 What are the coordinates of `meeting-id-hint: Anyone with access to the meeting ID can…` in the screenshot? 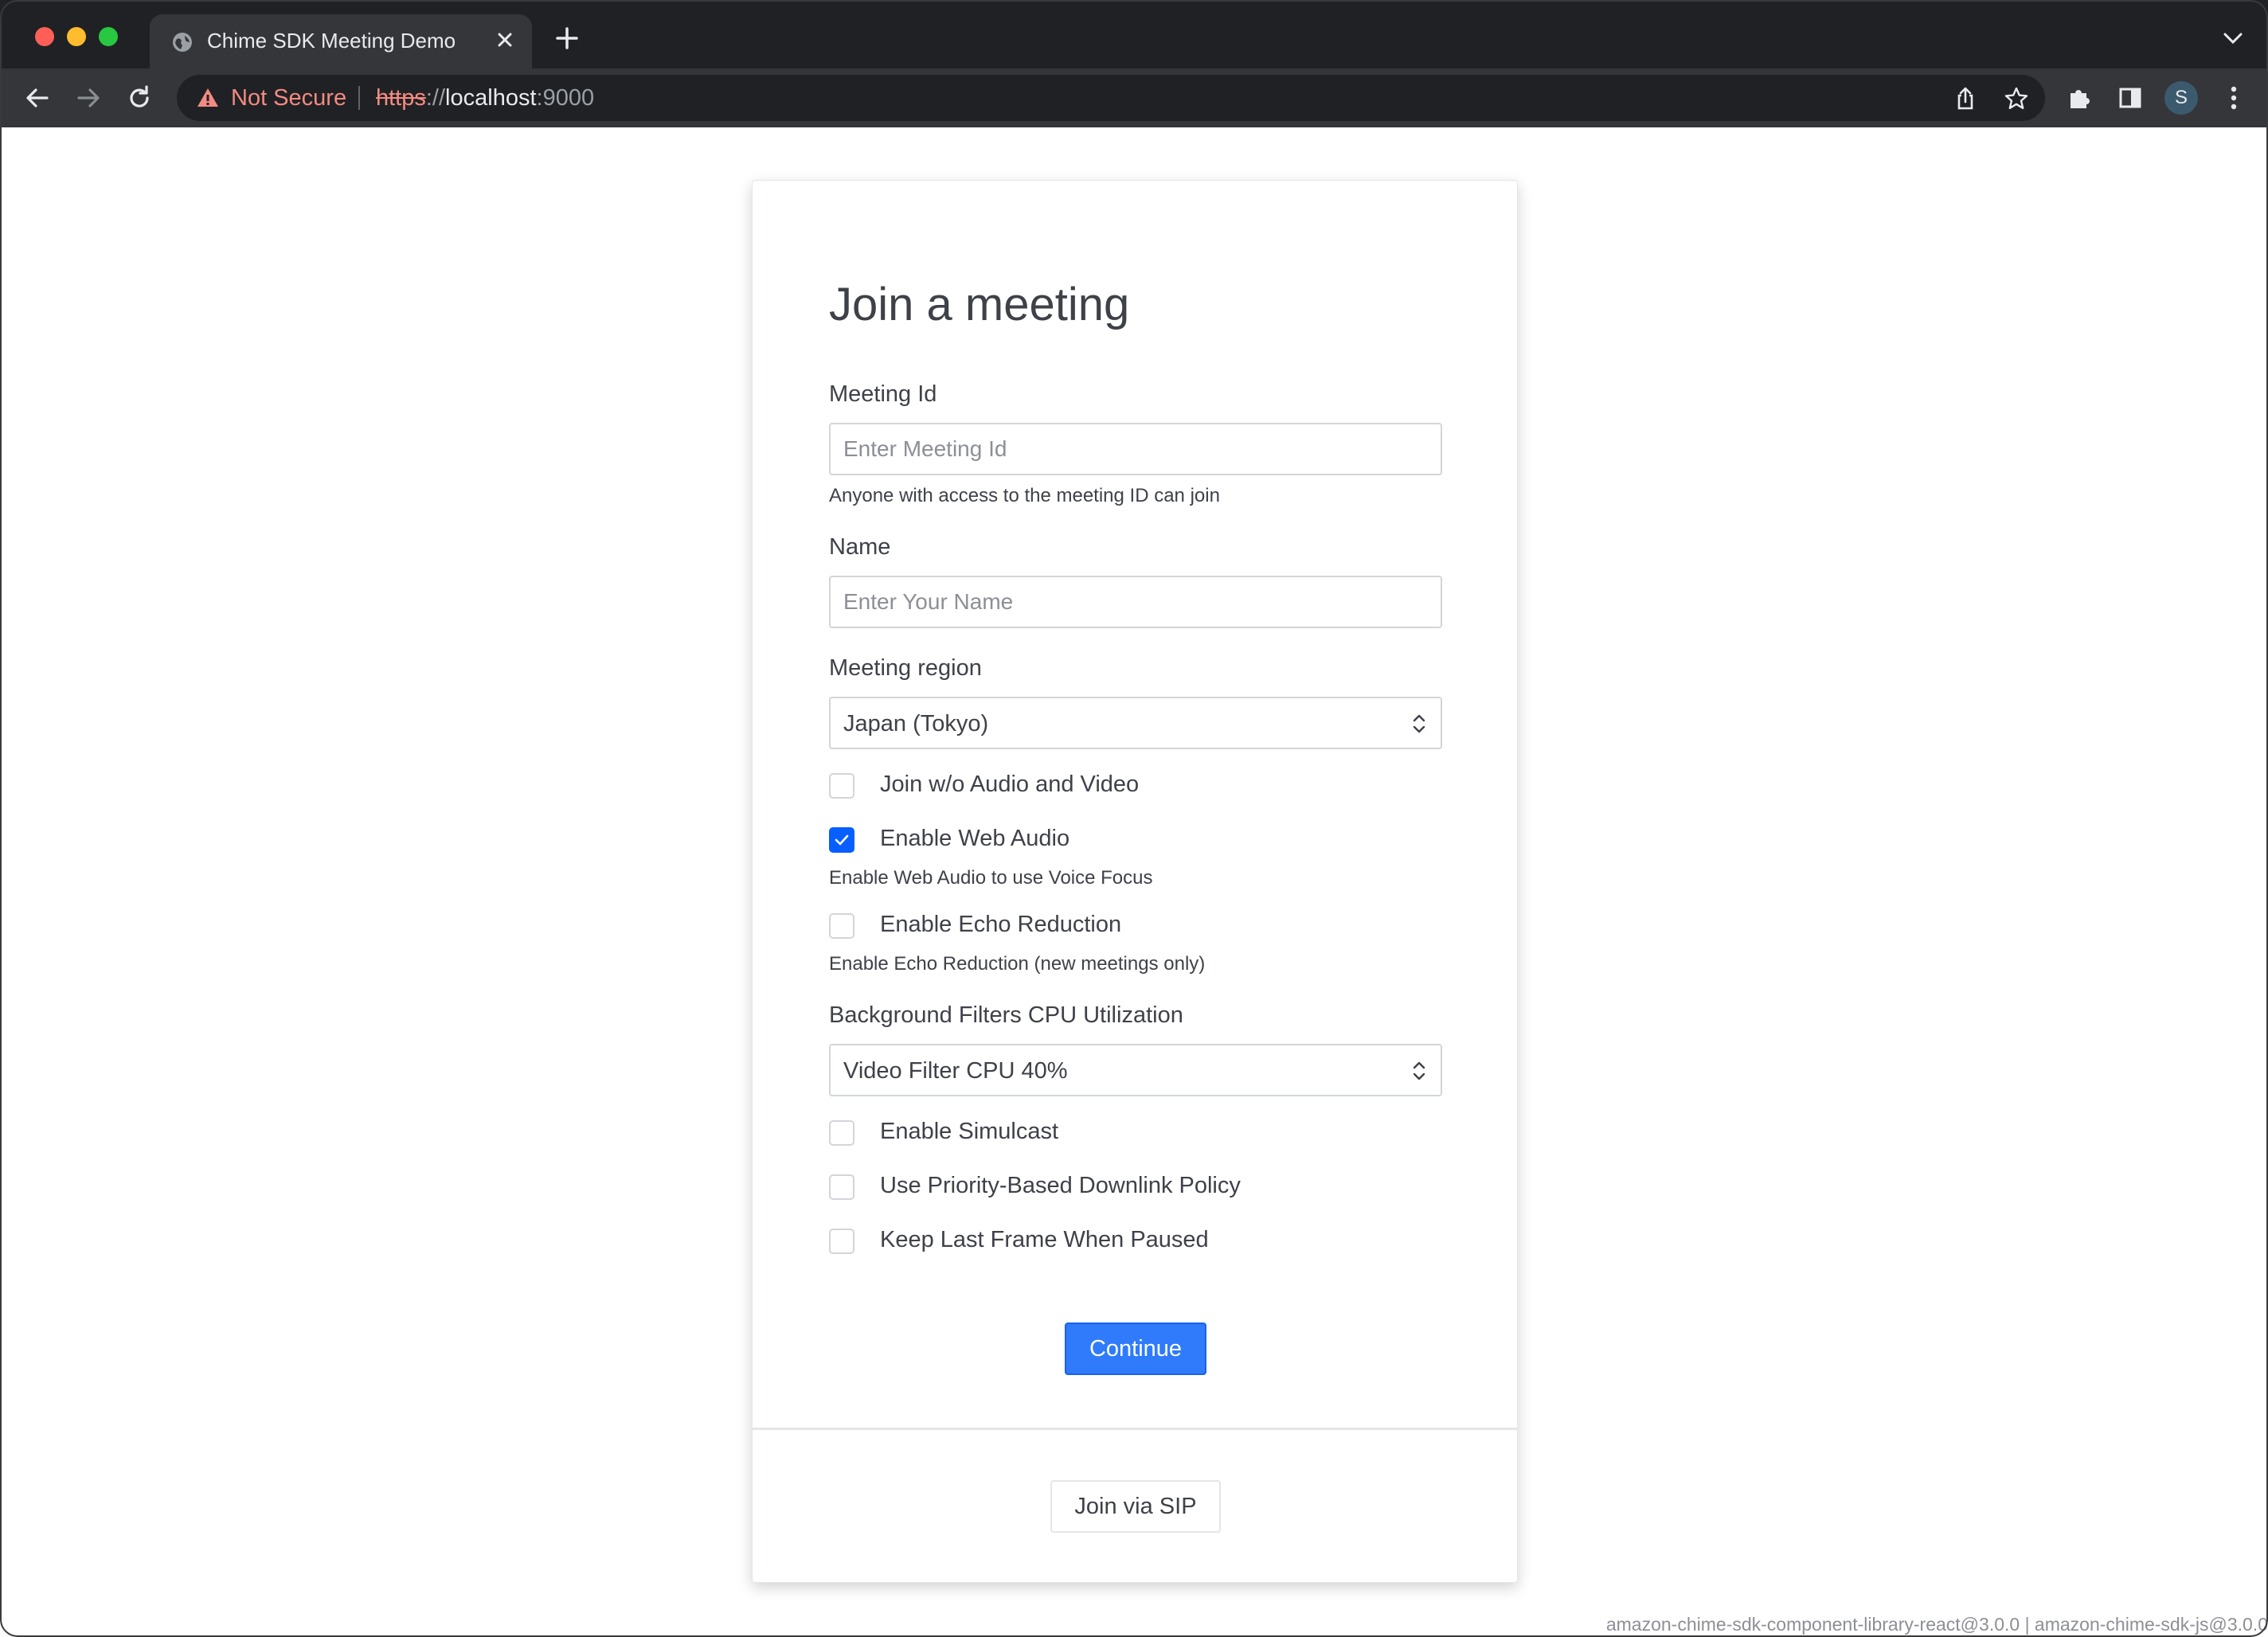 It's located at (1024, 496).